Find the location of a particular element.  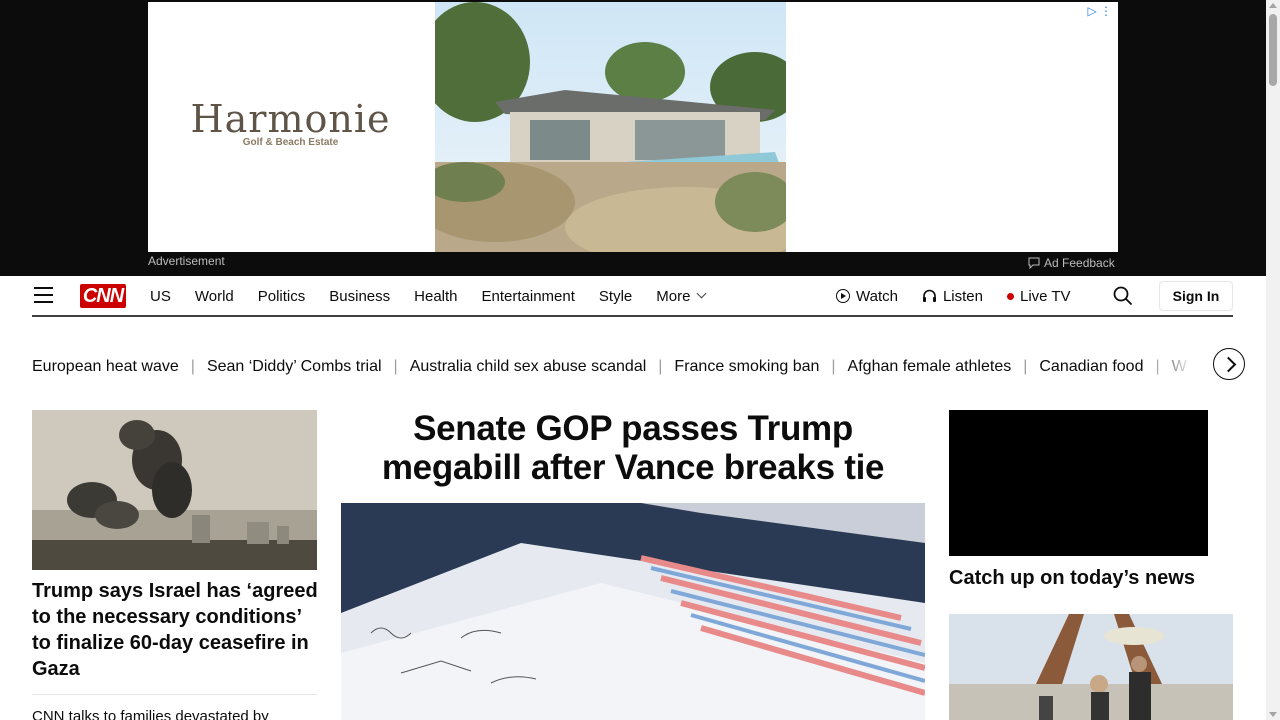

watch-label: Watch is located at coordinates (877, 296).